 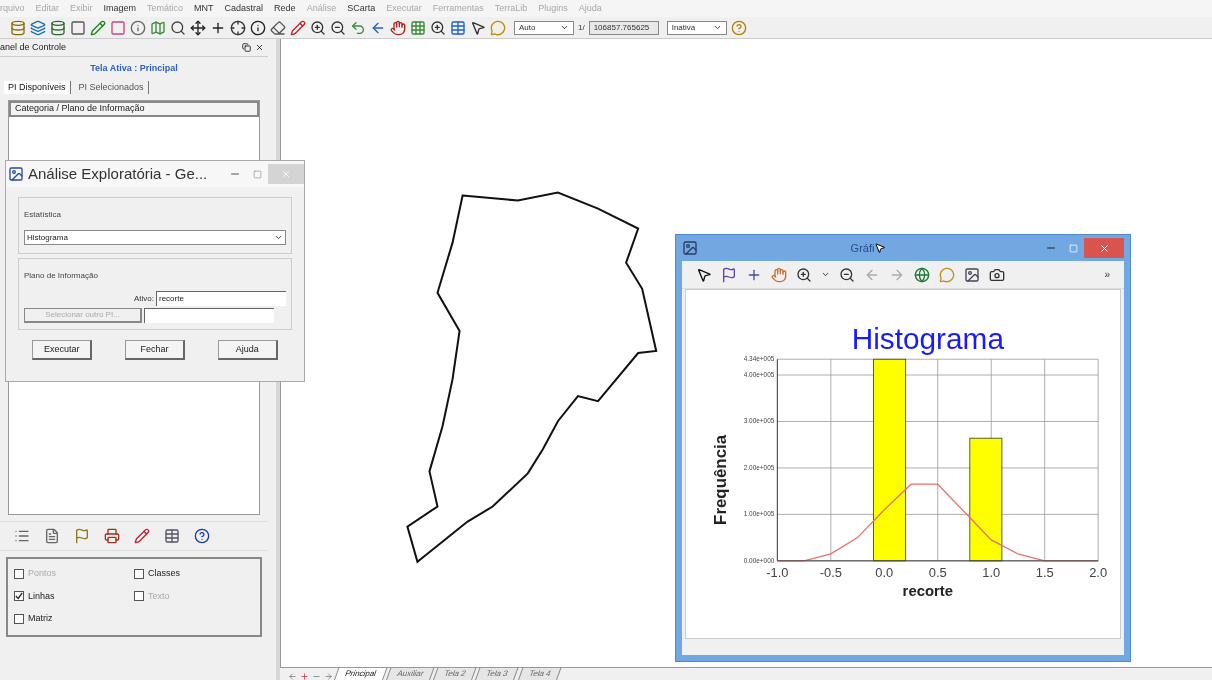 I want to click on checkbox-label: Classes, so click(x=164, y=573).